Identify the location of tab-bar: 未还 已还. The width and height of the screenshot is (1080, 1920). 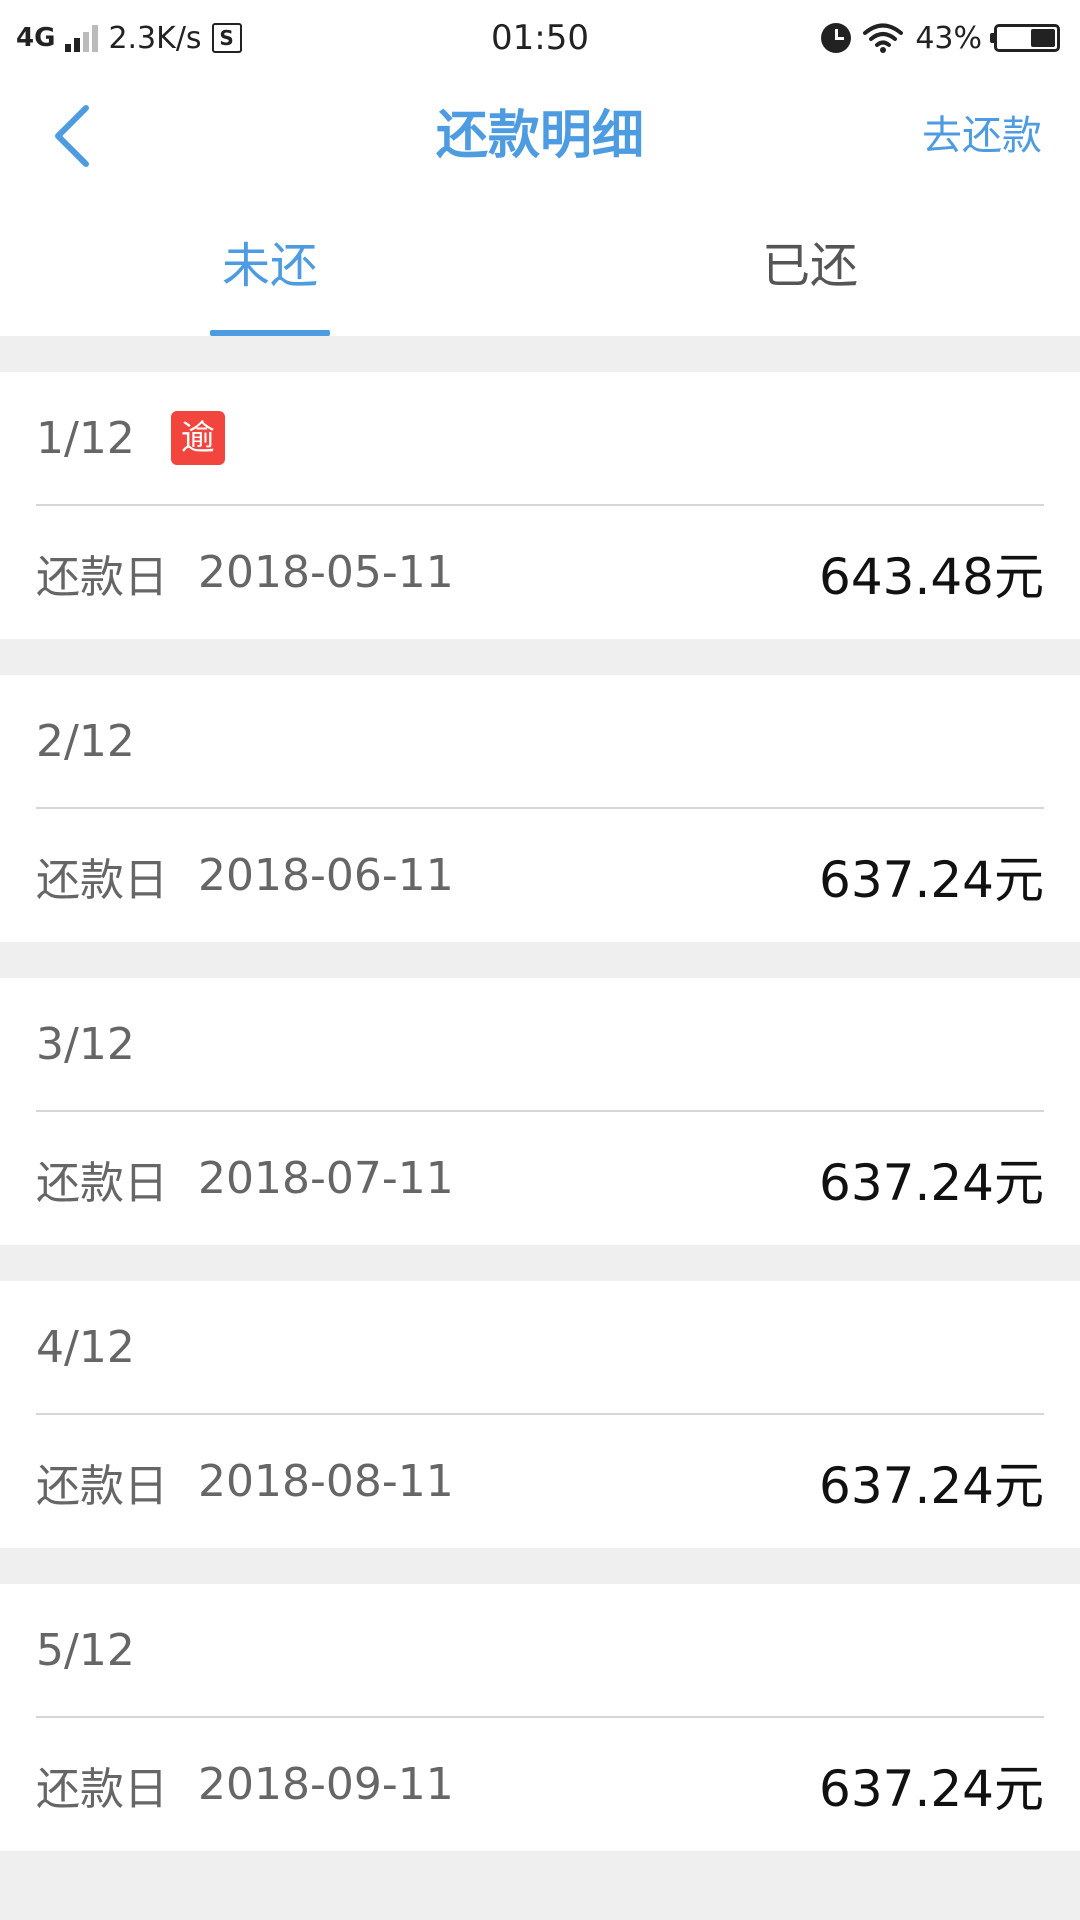
(540, 266).